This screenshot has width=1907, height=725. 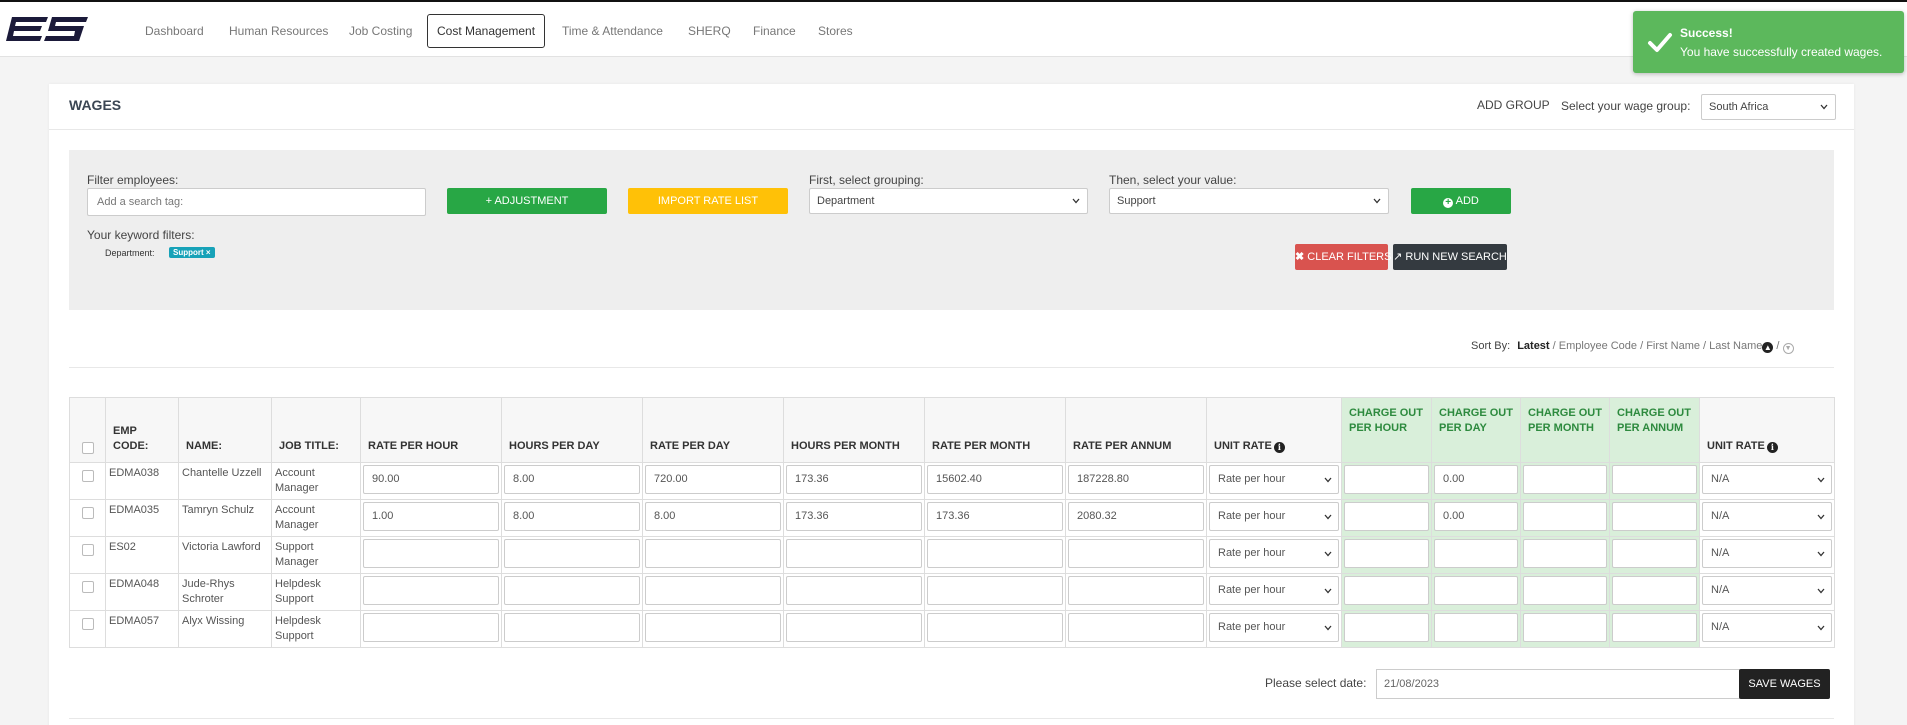 What do you see at coordinates (1249, 201) in the screenshot?
I see `value-select: Support` at bounding box center [1249, 201].